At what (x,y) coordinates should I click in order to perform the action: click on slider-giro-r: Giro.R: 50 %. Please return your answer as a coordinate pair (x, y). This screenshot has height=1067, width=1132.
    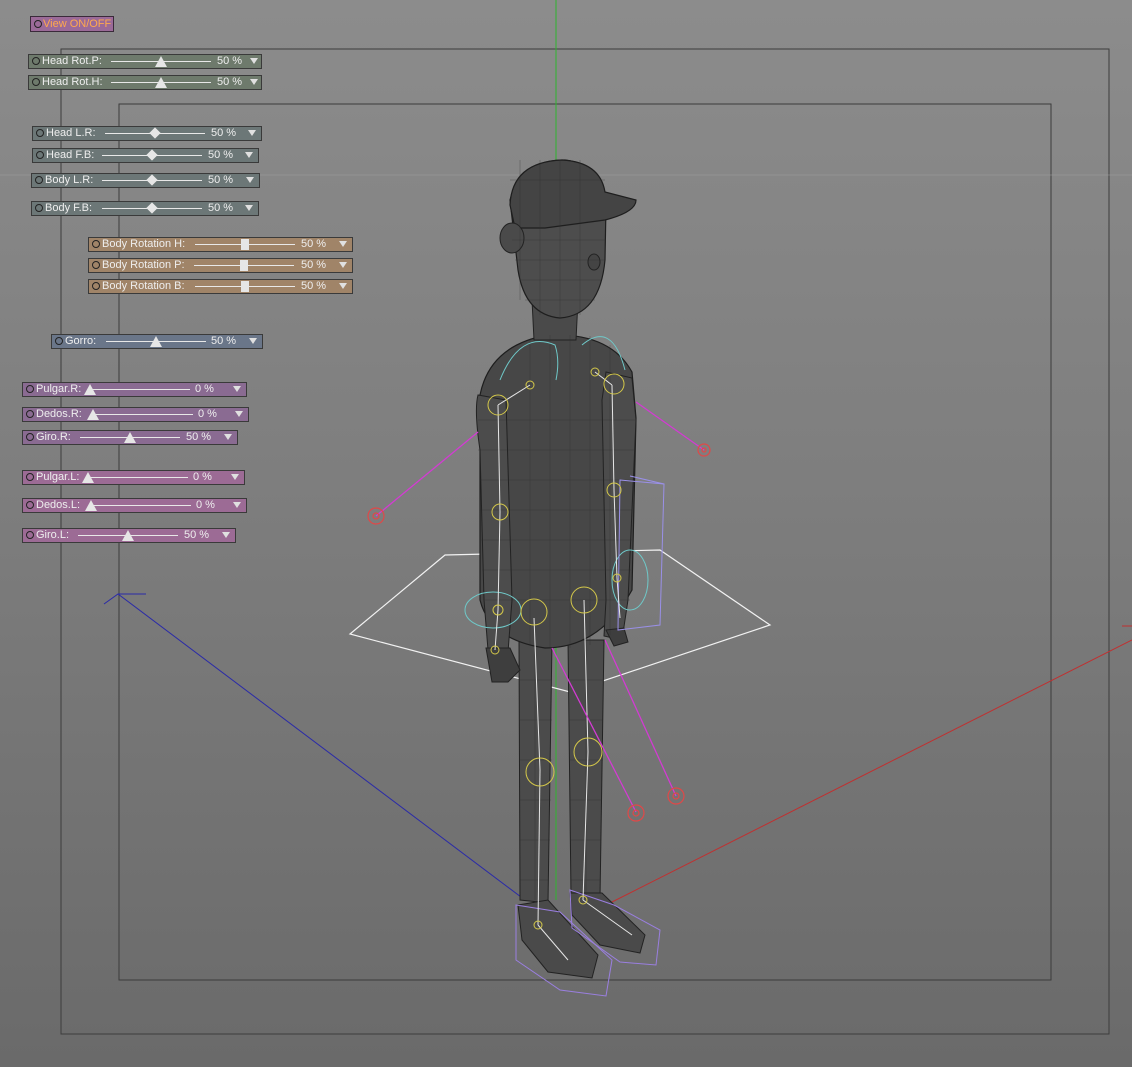
    Looking at the image, I should click on (130, 437).